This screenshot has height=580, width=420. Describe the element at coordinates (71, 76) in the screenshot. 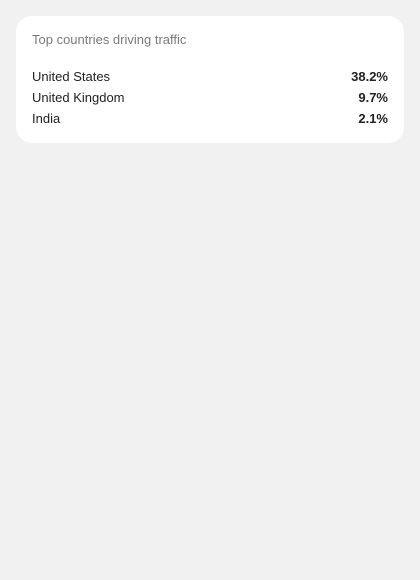

I see `country-name: United States` at that location.